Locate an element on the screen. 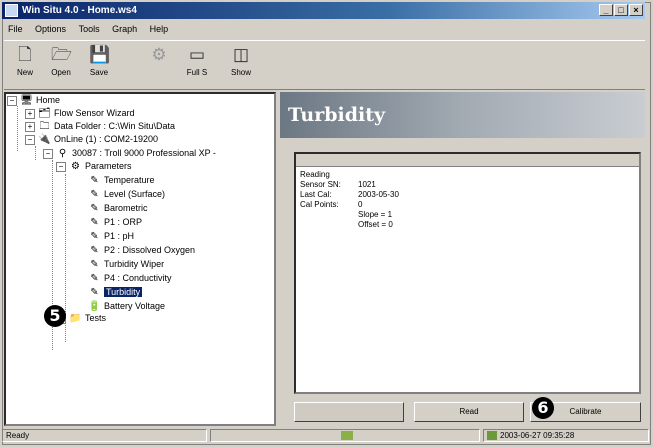 The height and width of the screenshot is (447, 653). sensor-sn-label: Sensor SN: is located at coordinates (320, 184).